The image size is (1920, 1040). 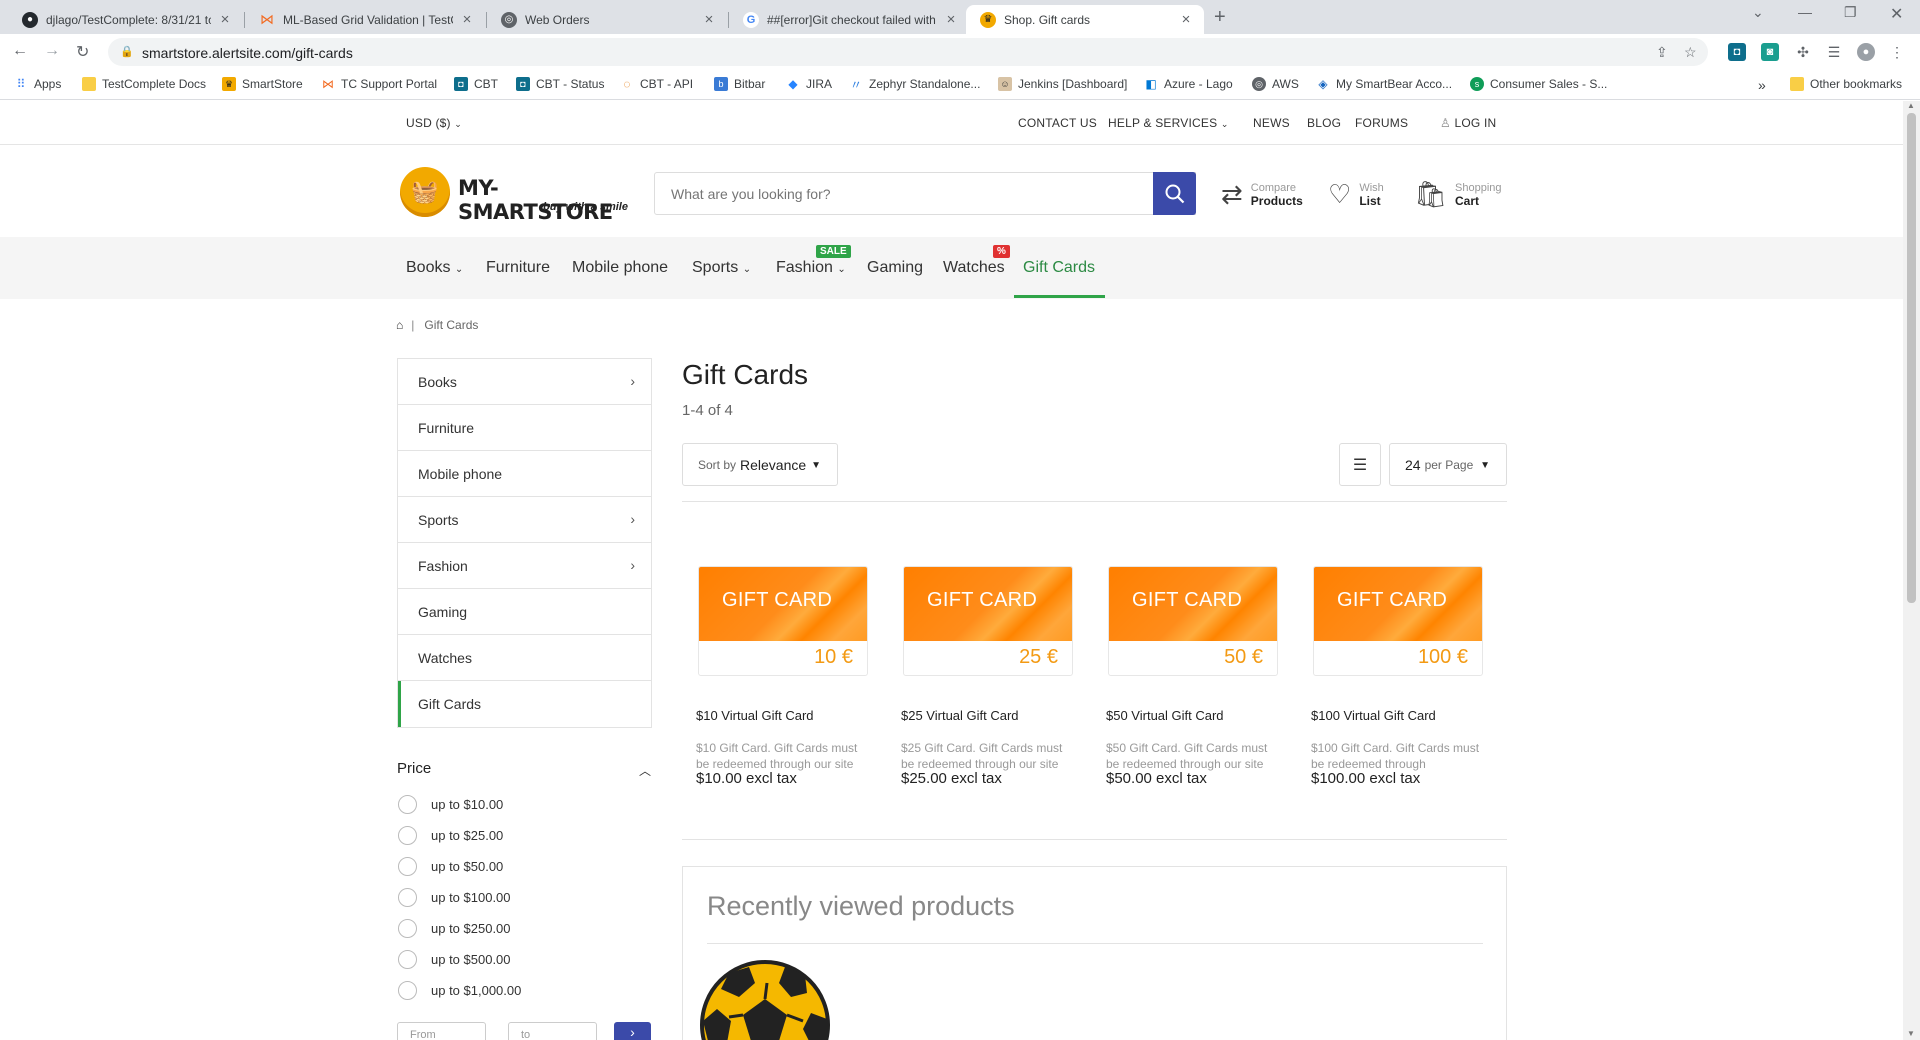 What do you see at coordinates (125, 19) in the screenshot?
I see `browser-tab-github: ● djlago/TestComplete: 8/31/21 tc ×` at bounding box center [125, 19].